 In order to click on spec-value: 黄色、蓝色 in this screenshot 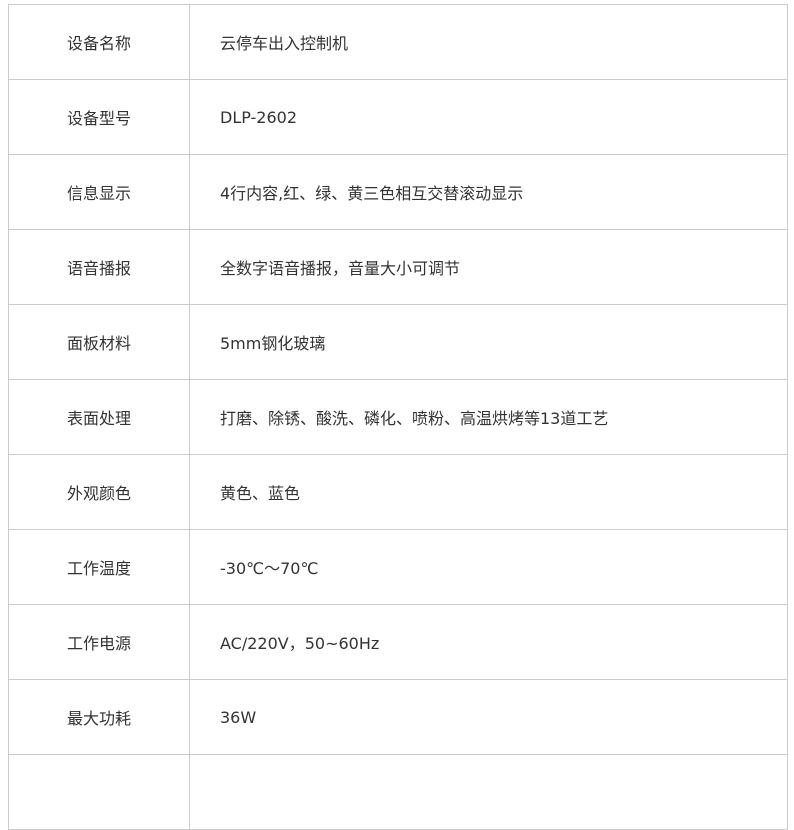, I will do `click(488, 492)`.